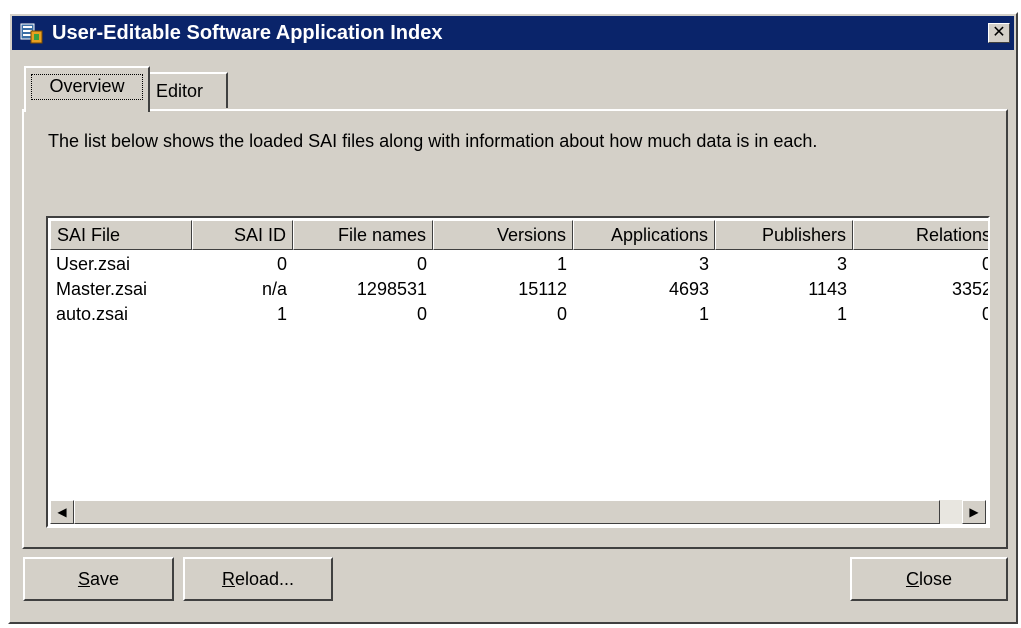  I want to click on close-window-button: ✕, so click(999, 33).